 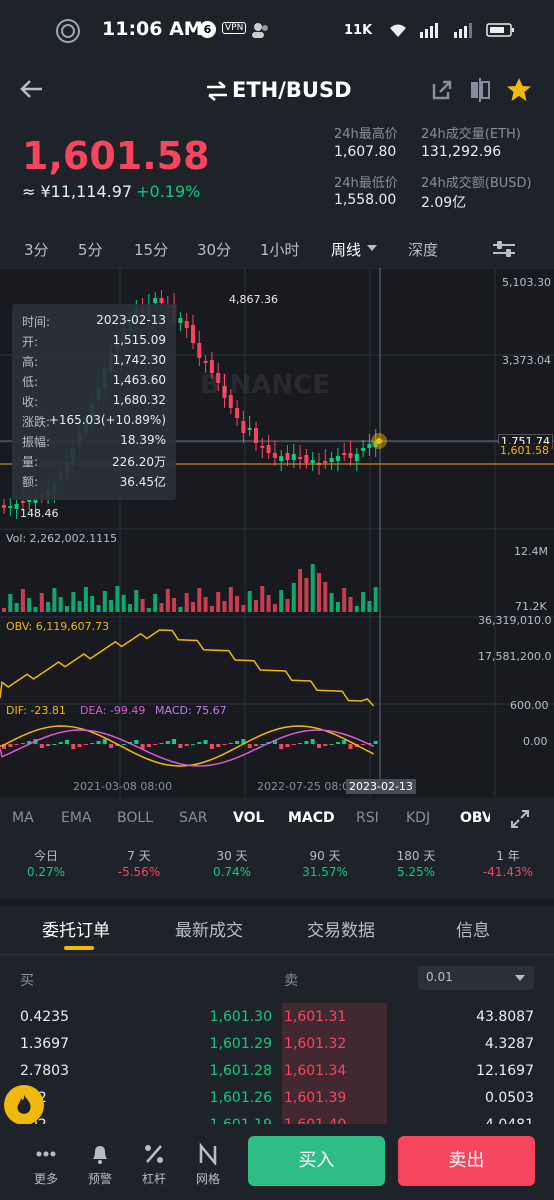 I want to click on timeframe-30m: 30分, so click(x=214, y=249).